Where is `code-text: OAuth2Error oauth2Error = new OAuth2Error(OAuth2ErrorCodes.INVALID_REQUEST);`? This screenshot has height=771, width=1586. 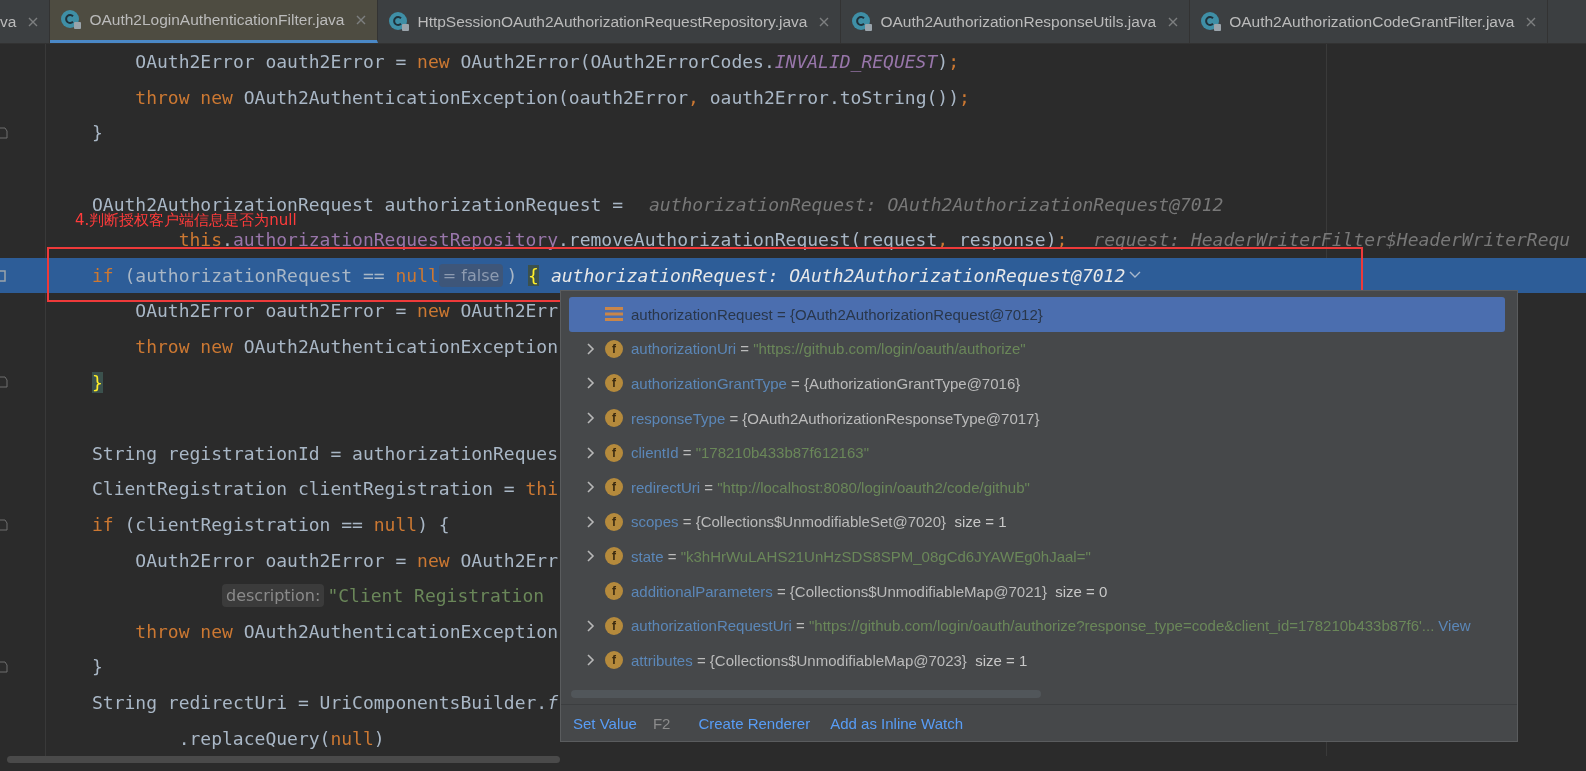 code-text: OAuth2Error oauth2Error = new OAuth2Error(OAuth2ErrorCodes.INVALID_REQUEST); is located at coordinates (547, 62).